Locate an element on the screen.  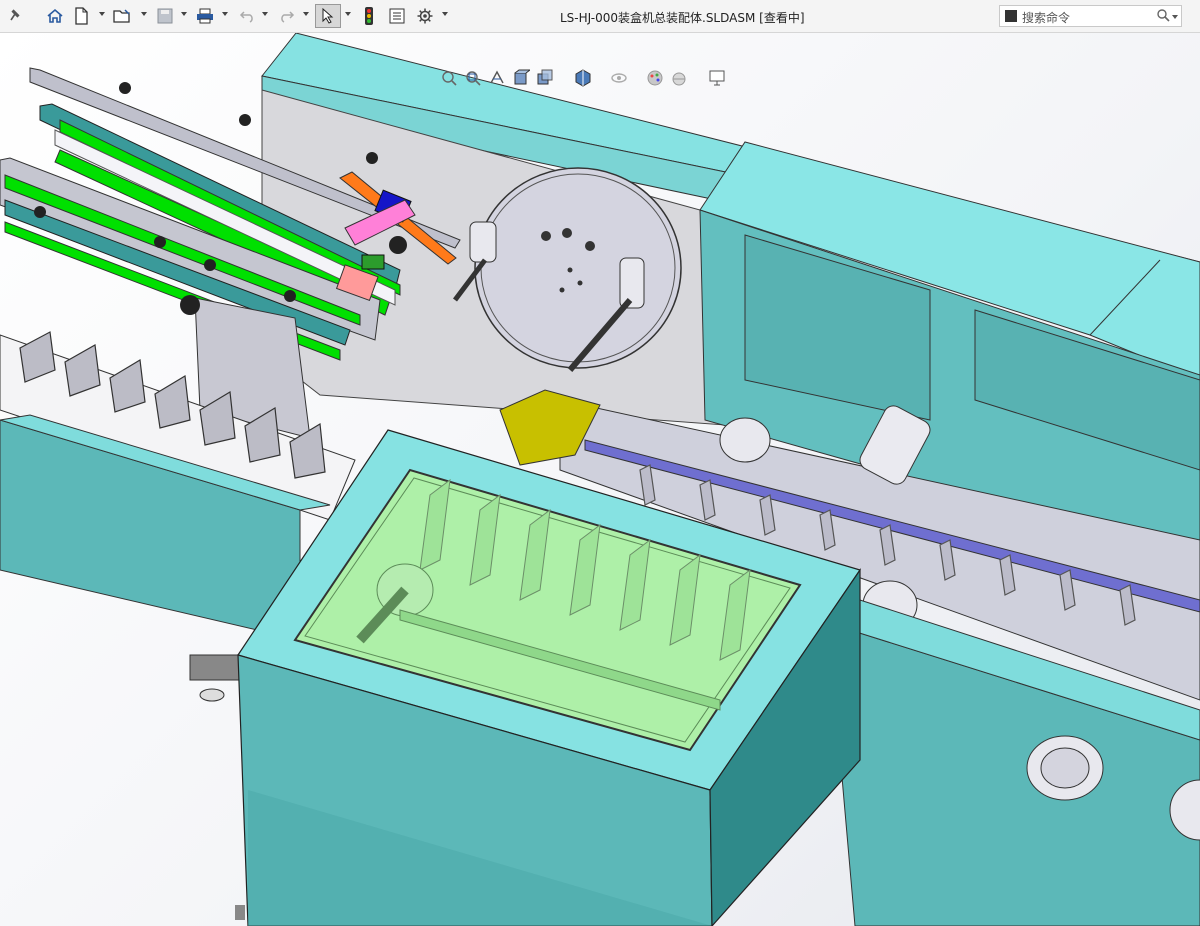
print-icon is located at coordinates (205, 16).